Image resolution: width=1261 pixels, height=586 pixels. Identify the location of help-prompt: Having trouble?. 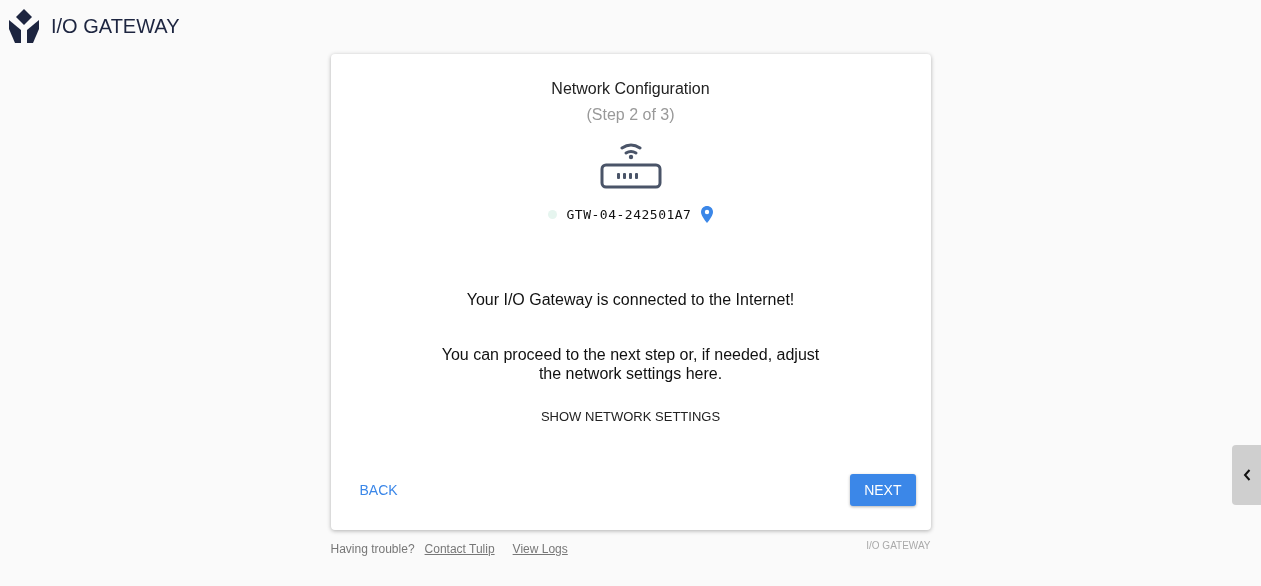
(372, 549).